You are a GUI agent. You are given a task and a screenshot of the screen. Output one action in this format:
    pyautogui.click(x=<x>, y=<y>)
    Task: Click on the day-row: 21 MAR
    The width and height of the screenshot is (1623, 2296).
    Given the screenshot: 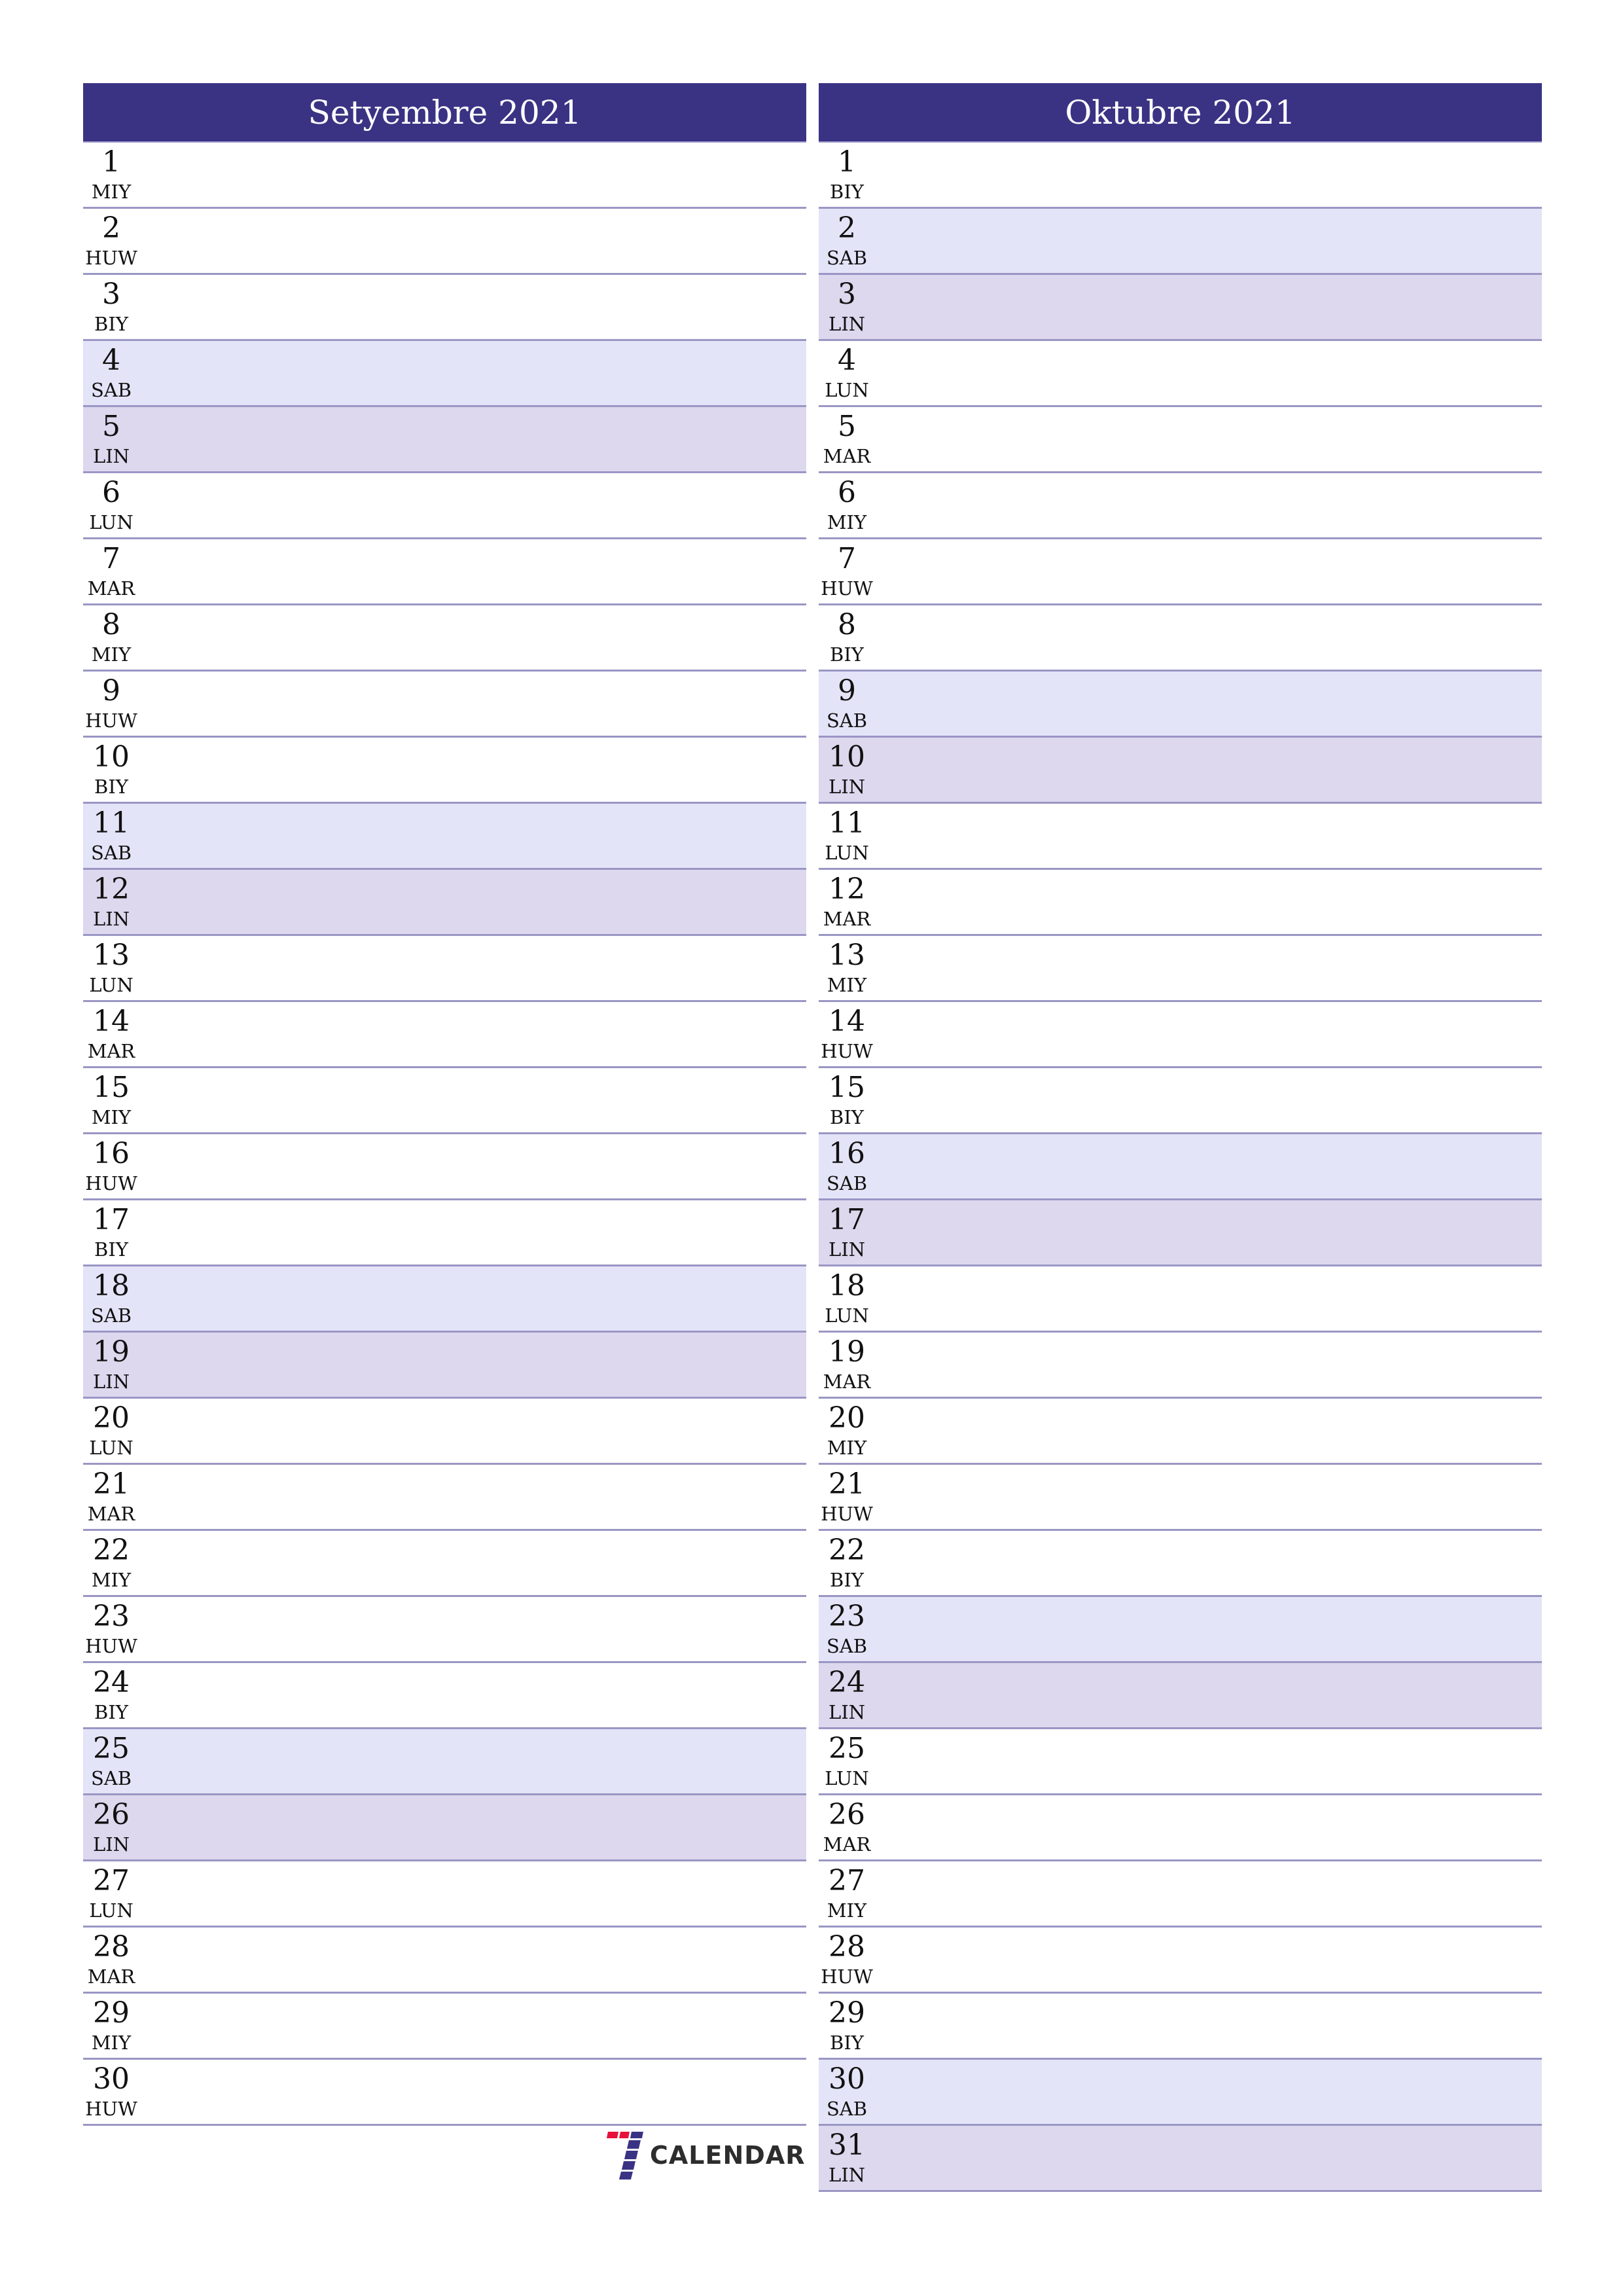 What is the action you would take?
    pyautogui.click(x=445, y=1498)
    